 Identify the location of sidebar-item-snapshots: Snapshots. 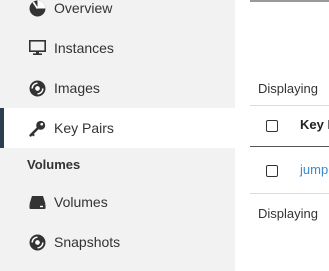
(117, 242).